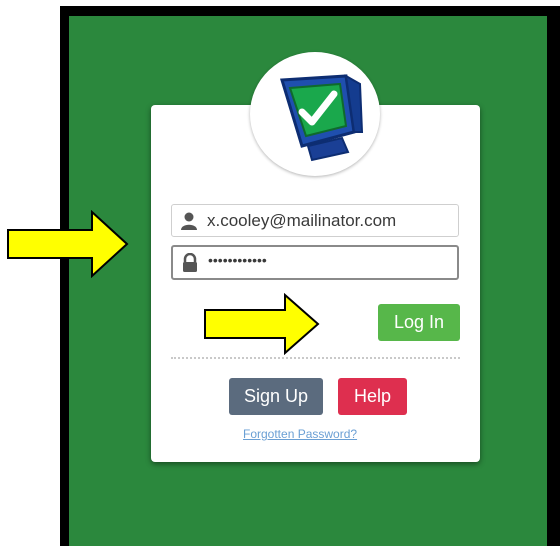  I want to click on lock-icon, so click(190, 262).